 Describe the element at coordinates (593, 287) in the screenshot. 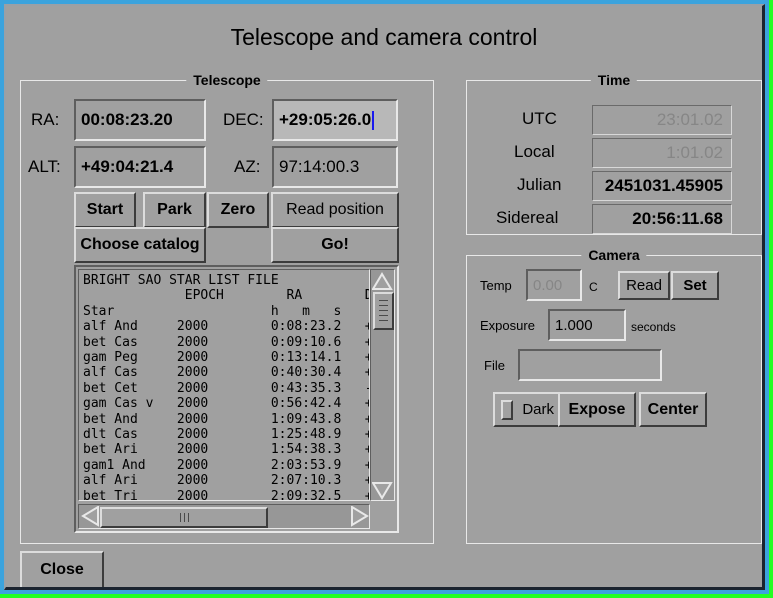

I see `temp-unit-label: C` at that location.